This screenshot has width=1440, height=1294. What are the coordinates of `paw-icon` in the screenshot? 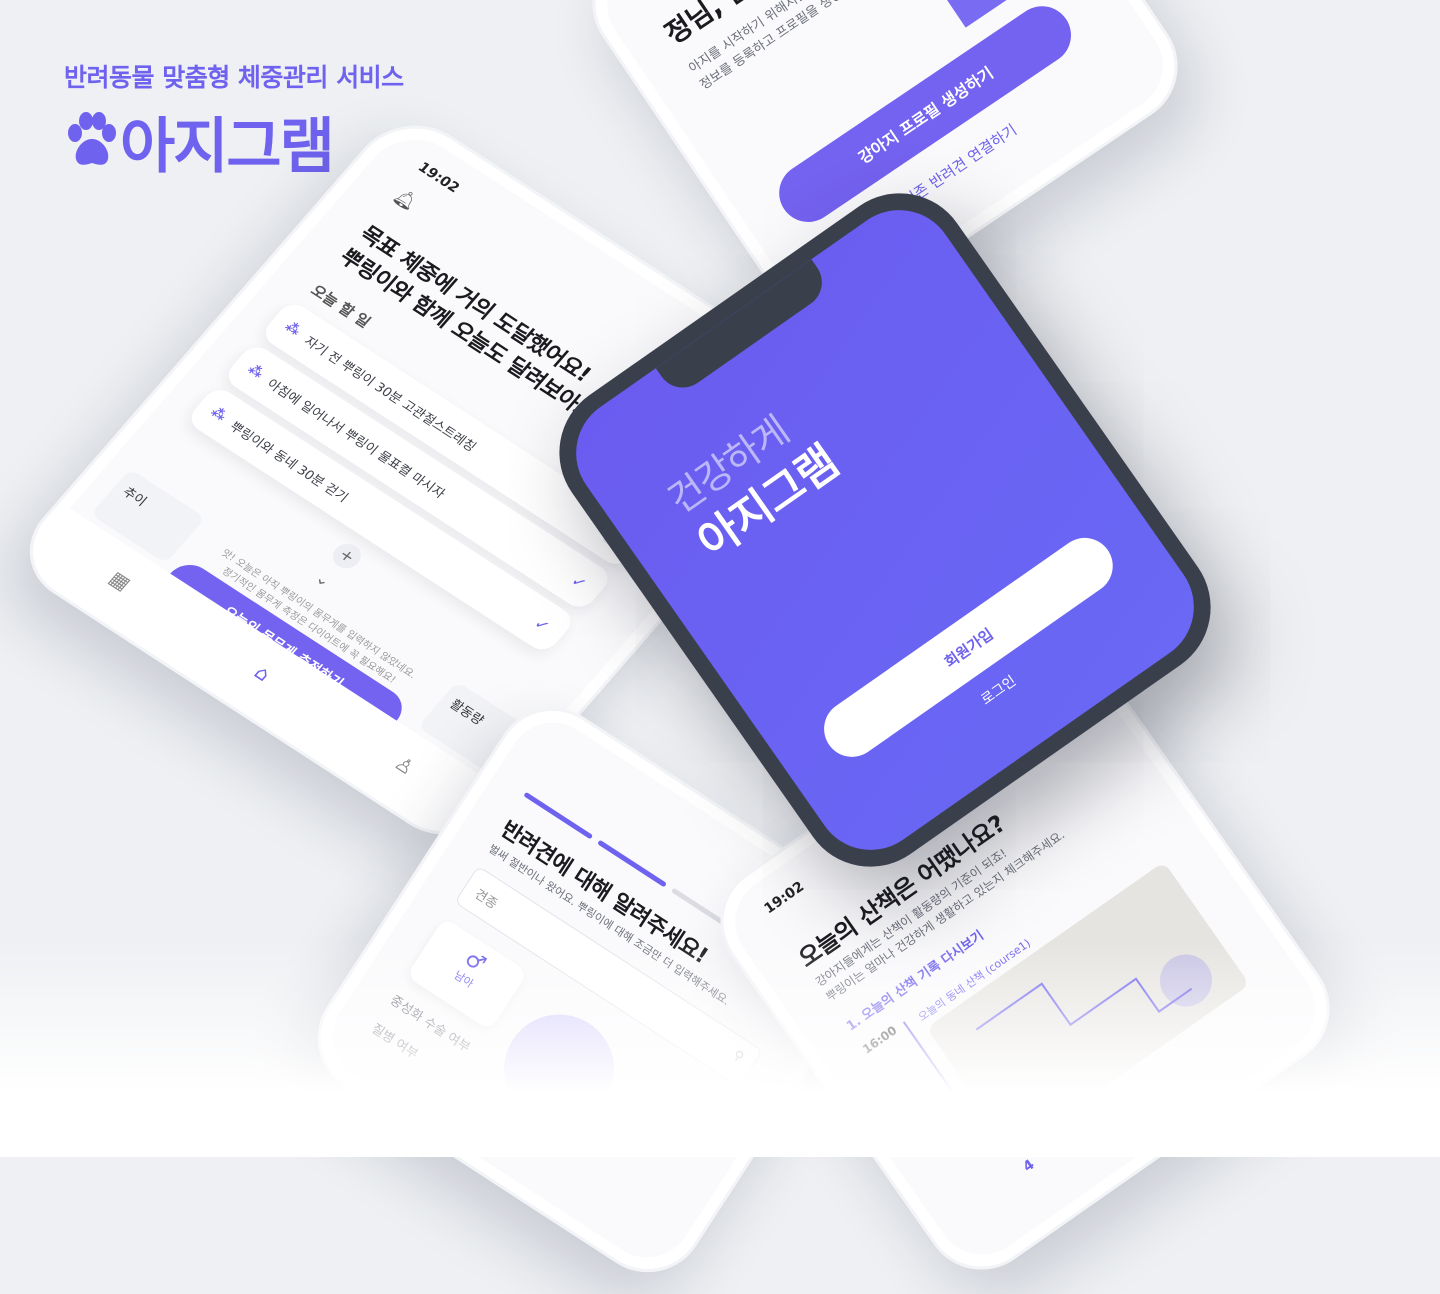 It's located at (92, 138).